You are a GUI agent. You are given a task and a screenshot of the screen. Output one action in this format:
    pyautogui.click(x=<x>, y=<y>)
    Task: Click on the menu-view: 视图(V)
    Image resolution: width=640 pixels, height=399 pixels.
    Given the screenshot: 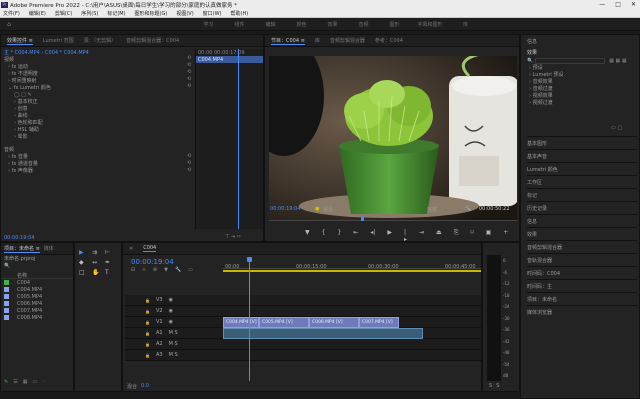 What is the action you would take?
    pyautogui.click(x=184, y=13)
    